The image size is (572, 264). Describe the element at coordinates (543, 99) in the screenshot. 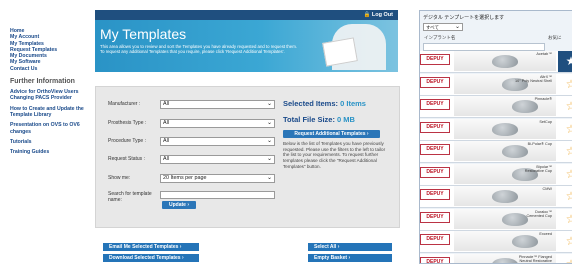

I see `implant-name: Pinnacle®` at that location.